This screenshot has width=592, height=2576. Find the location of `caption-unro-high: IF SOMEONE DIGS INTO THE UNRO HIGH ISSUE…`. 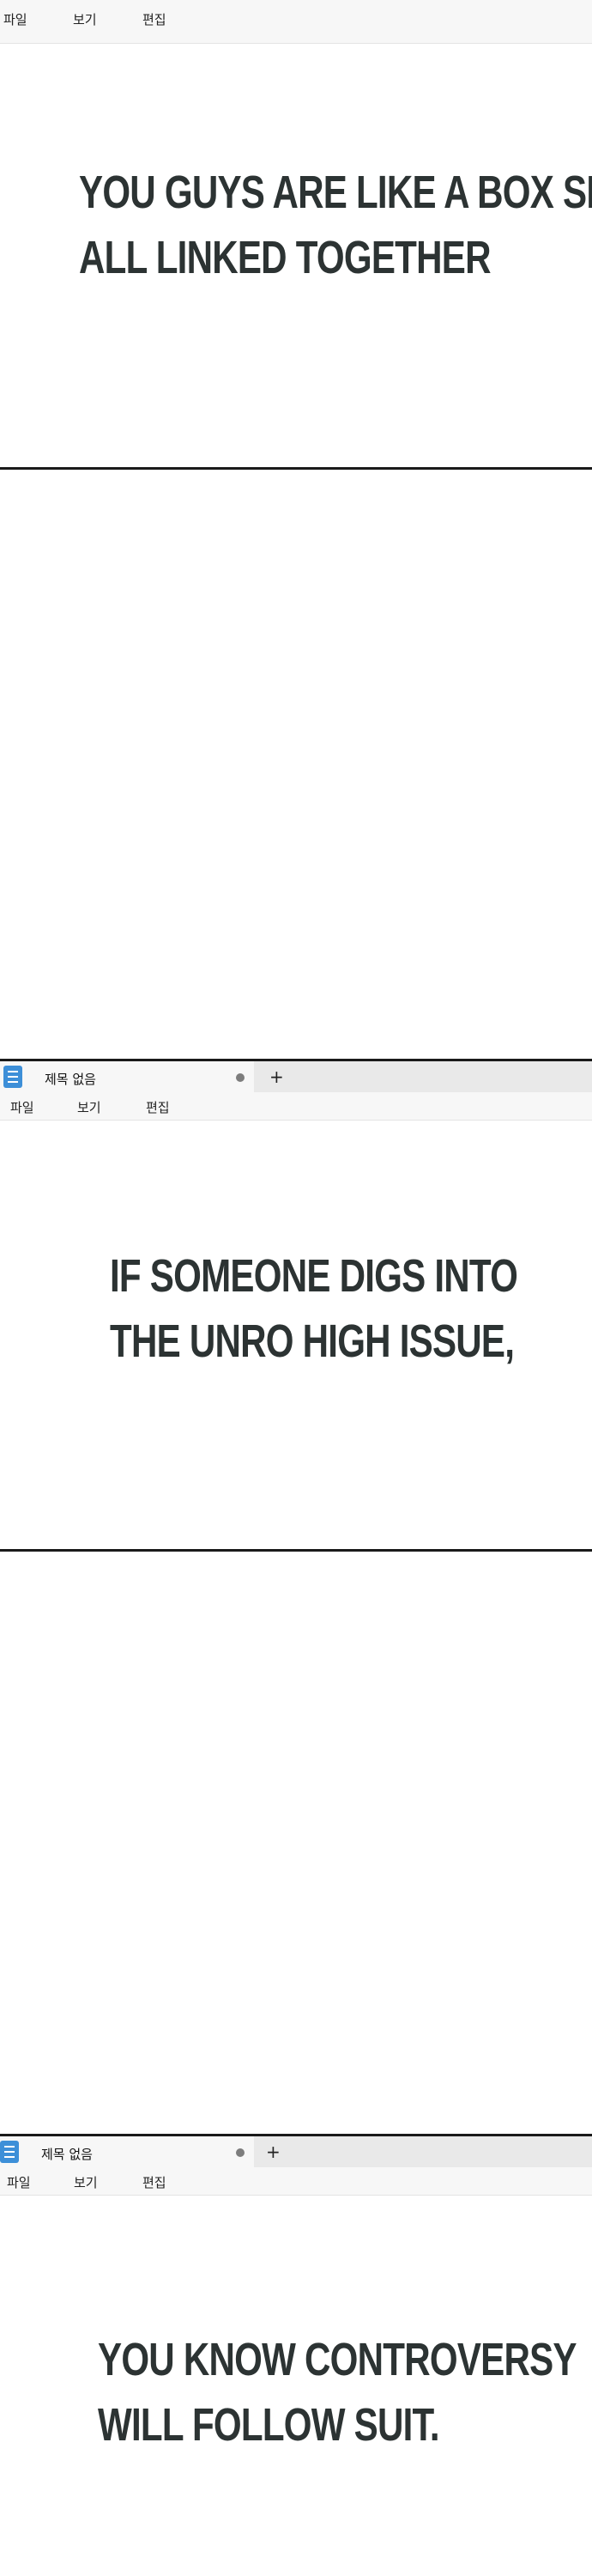

caption-unro-high: IF SOMEONE DIGS INTO THE UNRO HIGH ISSUE… is located at coordinates (314, 1308).